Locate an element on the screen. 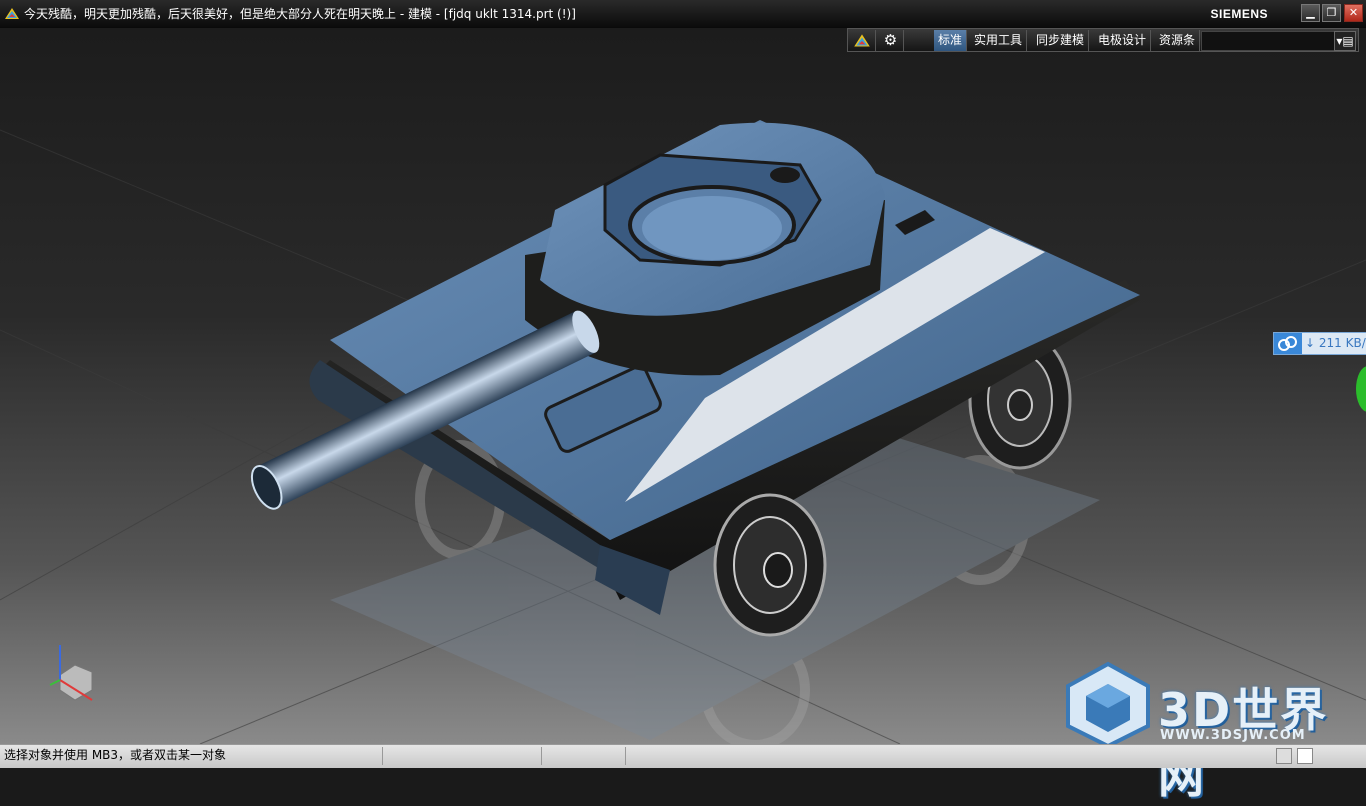 Image resolution: width=1366 pixels, height=806 pixels. tab-utilities: 实用工具 is located at coordinates (999, 40).